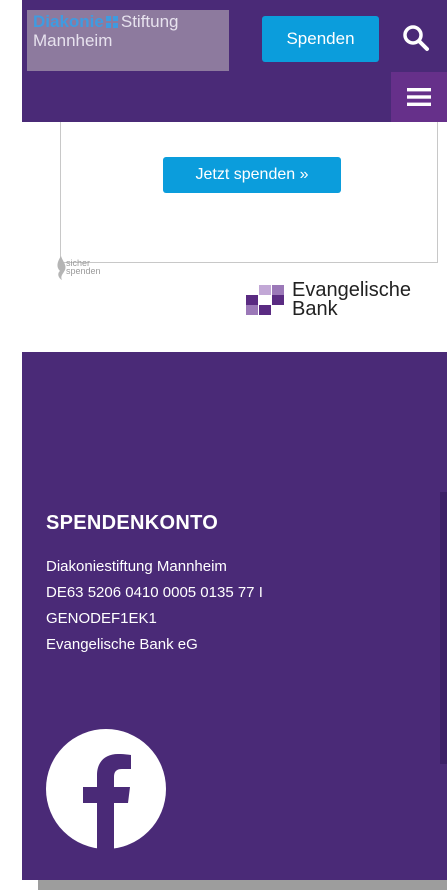  Describe the element at coordinates (68, 21) in the screenshot. I see `logo-brand: Diakonie` at that location.